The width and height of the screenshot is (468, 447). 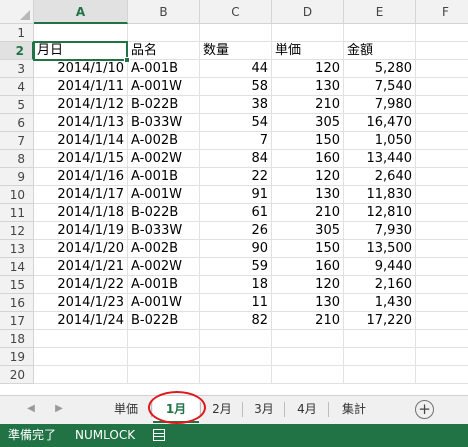 I want to click on data-cell: 2014/1/12, so click(x=81, y=105).